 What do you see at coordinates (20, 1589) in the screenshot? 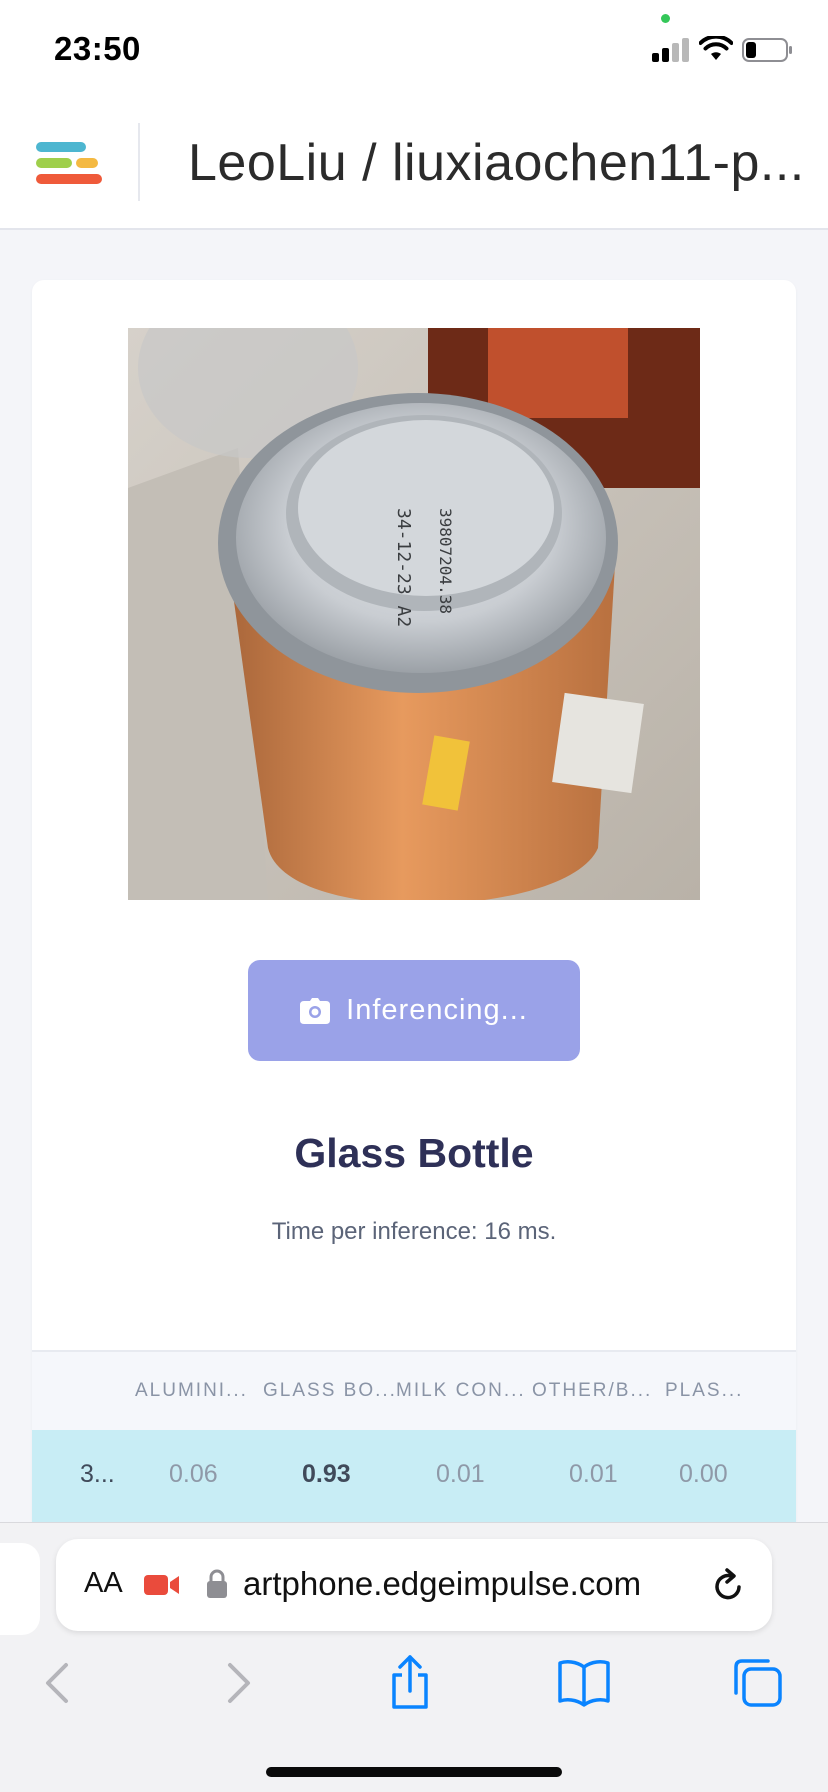
I see `previous-tab-peek` at bounding box center [20, 1589].